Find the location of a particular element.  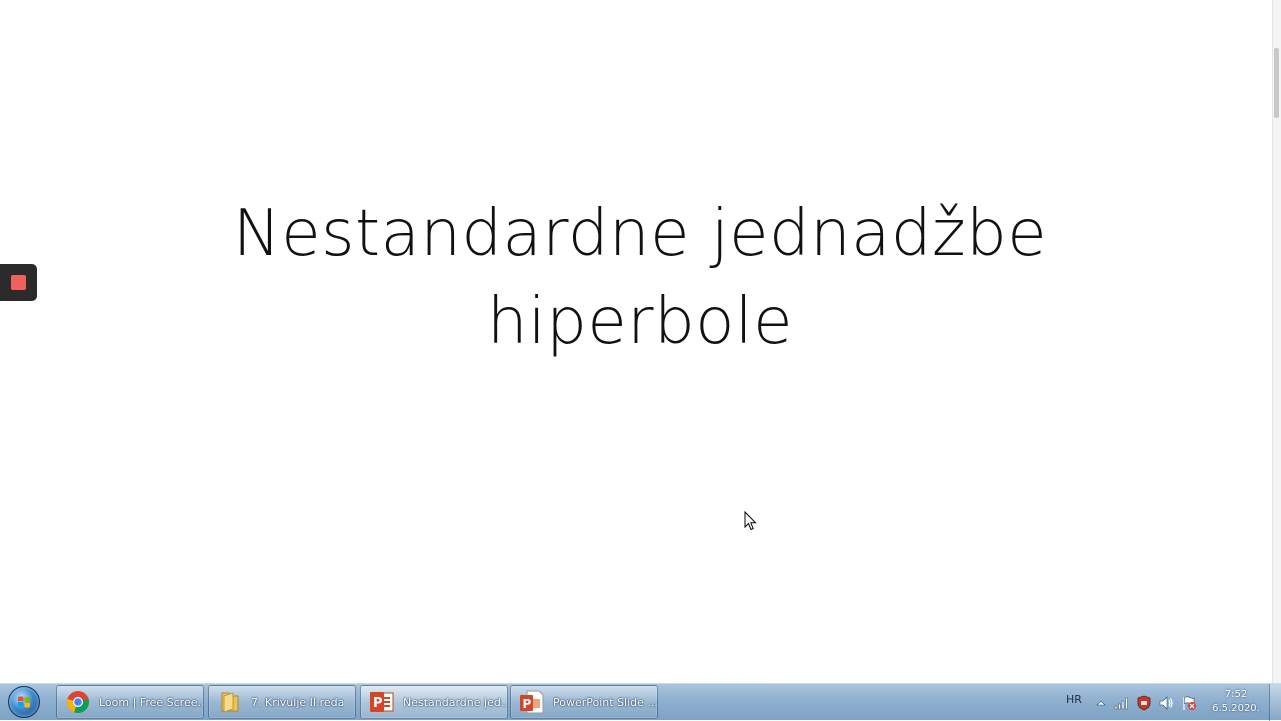

chrome-icon is located at coordinates (78, 702).